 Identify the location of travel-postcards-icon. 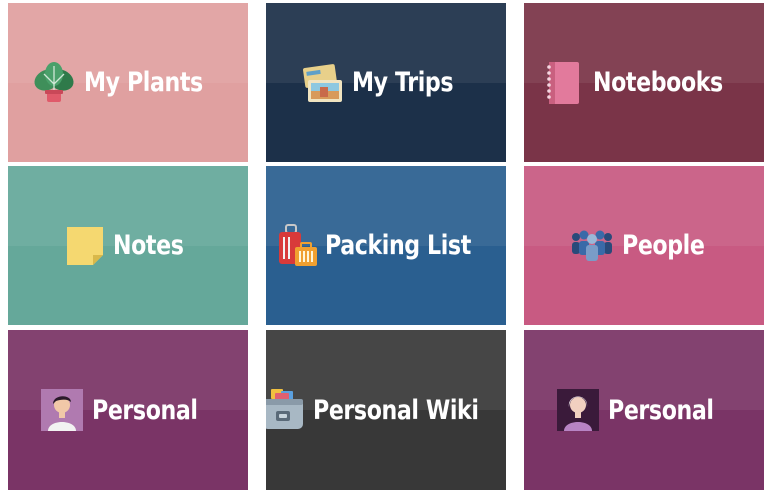
(322, 83).